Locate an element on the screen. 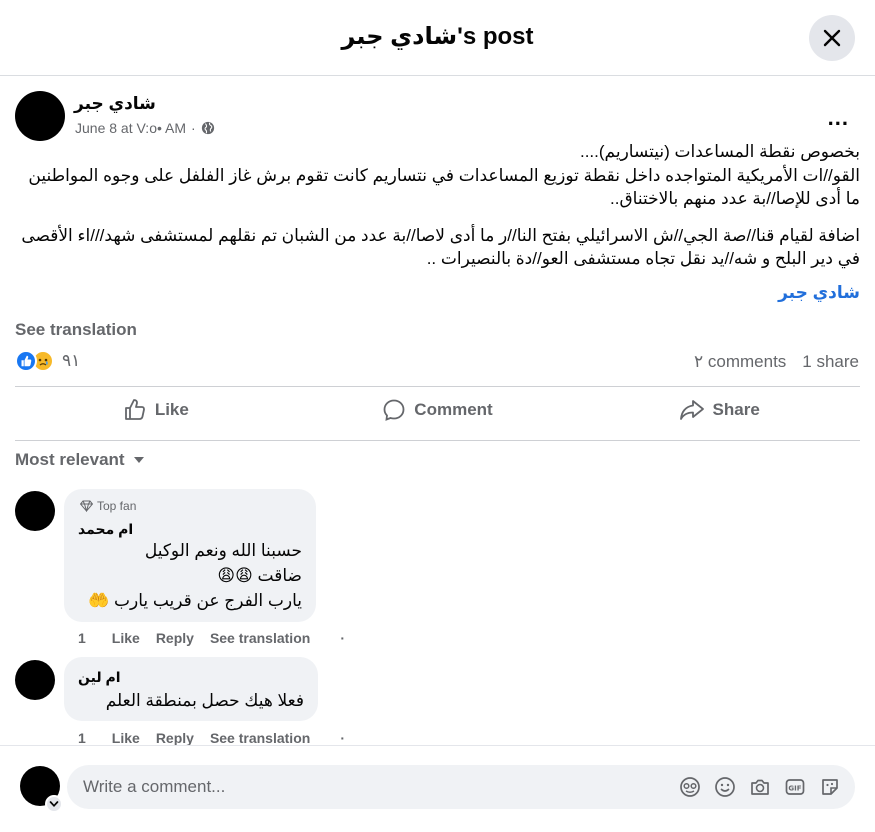 This screenshot has width=875, height=832. share-button: Share is located at coordinates (719, 410).